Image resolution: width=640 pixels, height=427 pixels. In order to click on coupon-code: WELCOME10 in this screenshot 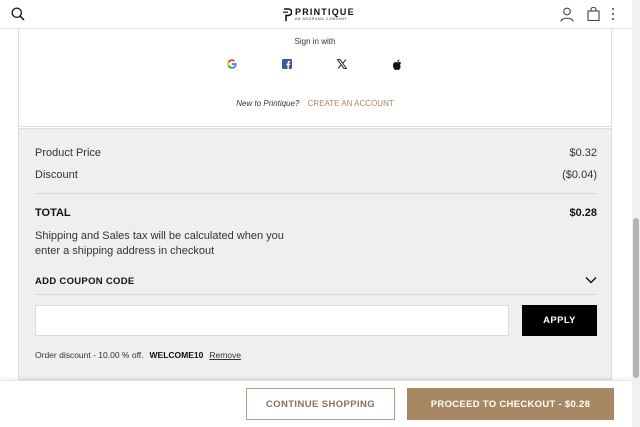, I will do `click(176, 355)`.